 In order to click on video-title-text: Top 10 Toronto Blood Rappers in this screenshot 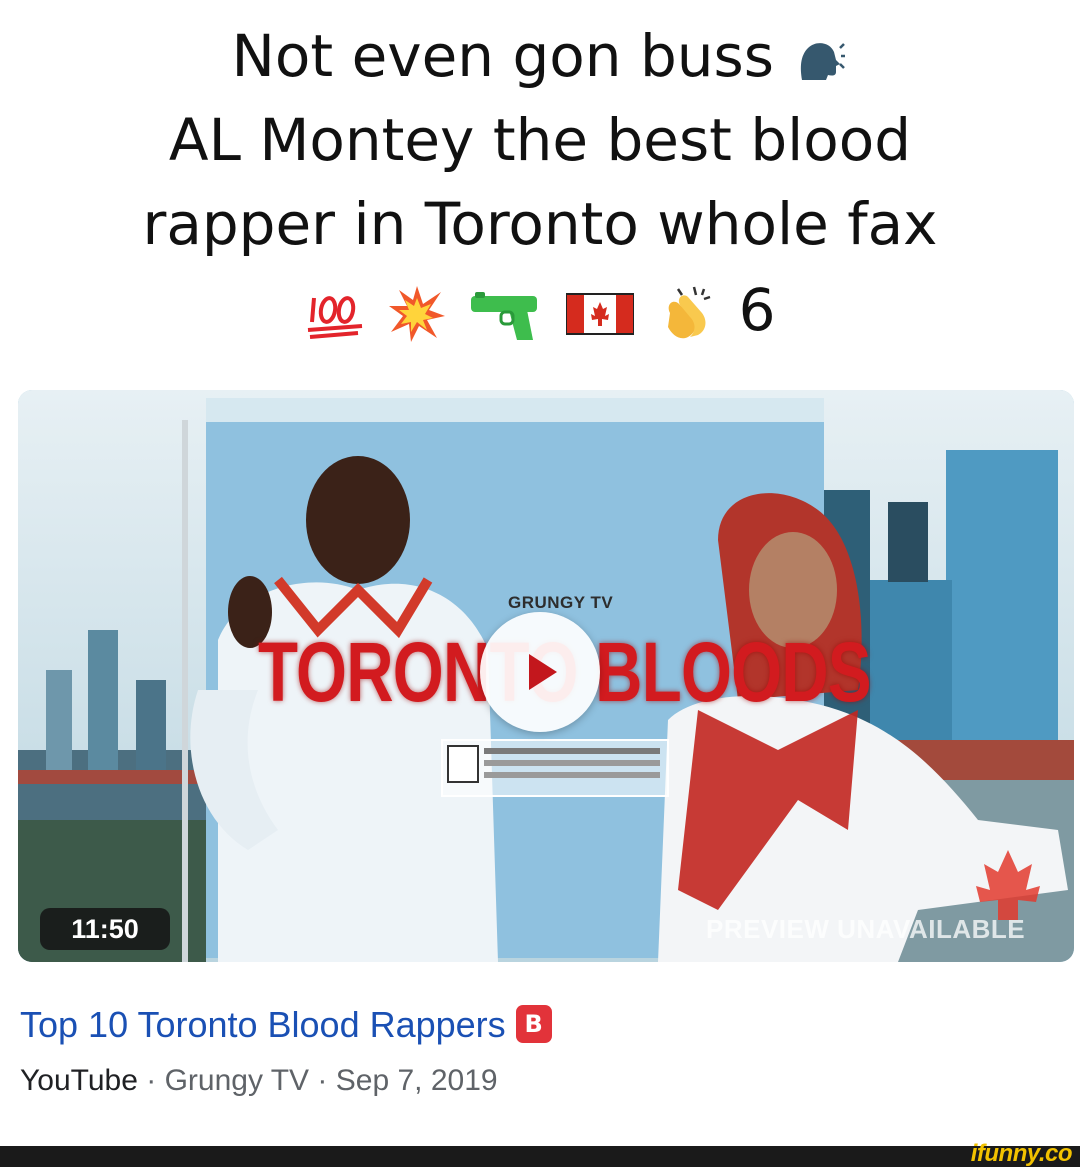, I will do `click(263, 1024)`.